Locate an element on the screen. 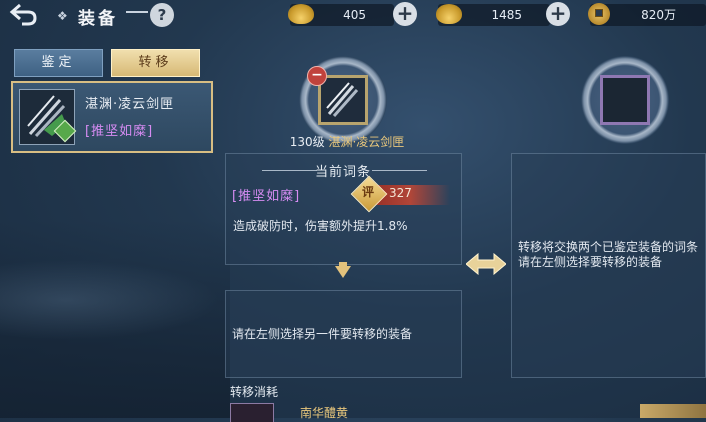 The width and height of the screenshot is (706, 422). back-button is located at coordinates (23, 15).